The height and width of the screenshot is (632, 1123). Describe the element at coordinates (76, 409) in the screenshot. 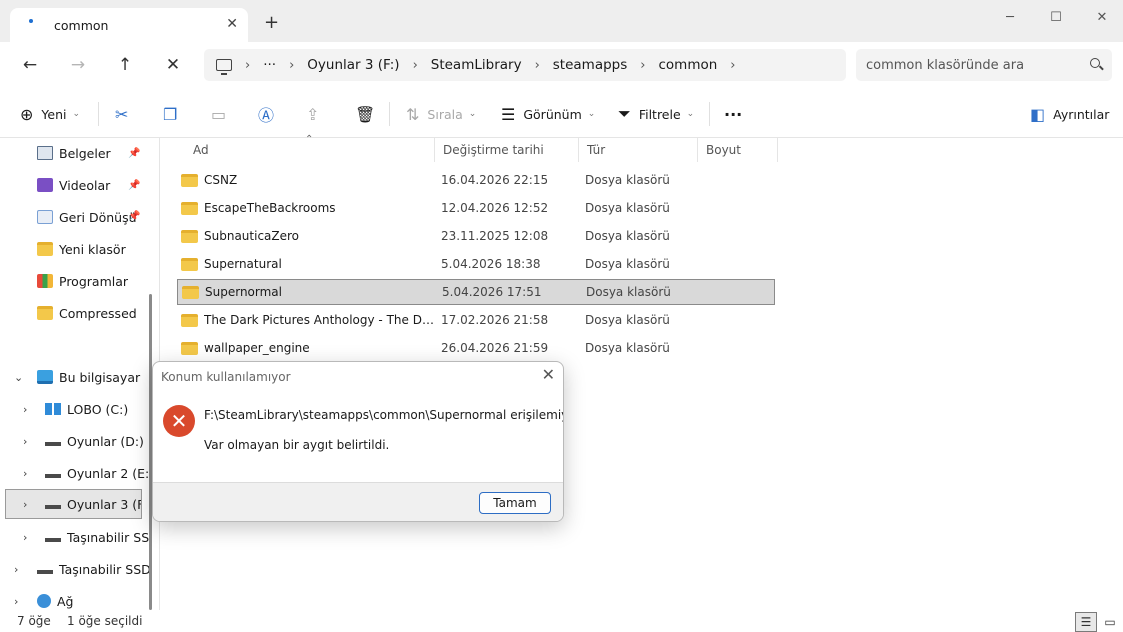

I see `sidebar-item-drive-c: › LOBO (C:)` at that location.